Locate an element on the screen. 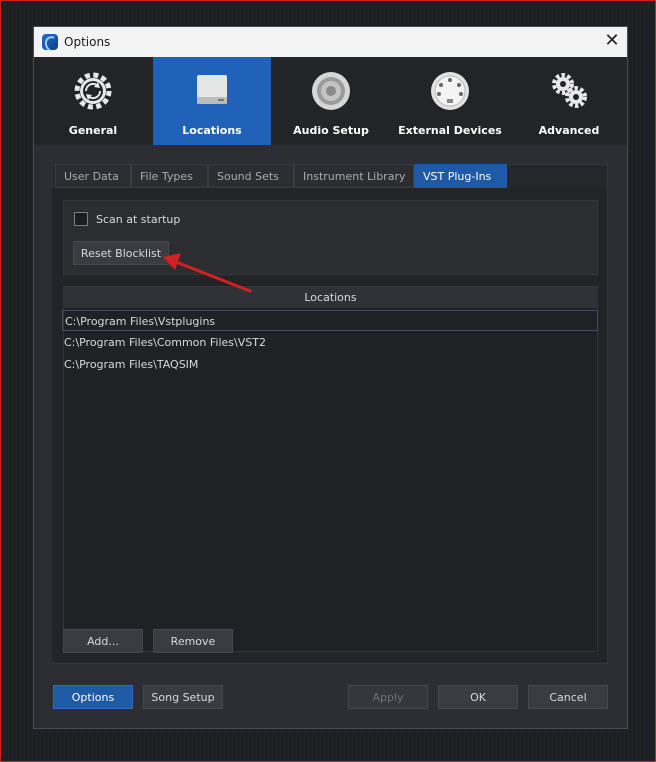 Image resolution: width=656 pixels, height=762 pixels. location-row: C:\Program Files\Common Files\VST2 is located at coordinates (330, 342).